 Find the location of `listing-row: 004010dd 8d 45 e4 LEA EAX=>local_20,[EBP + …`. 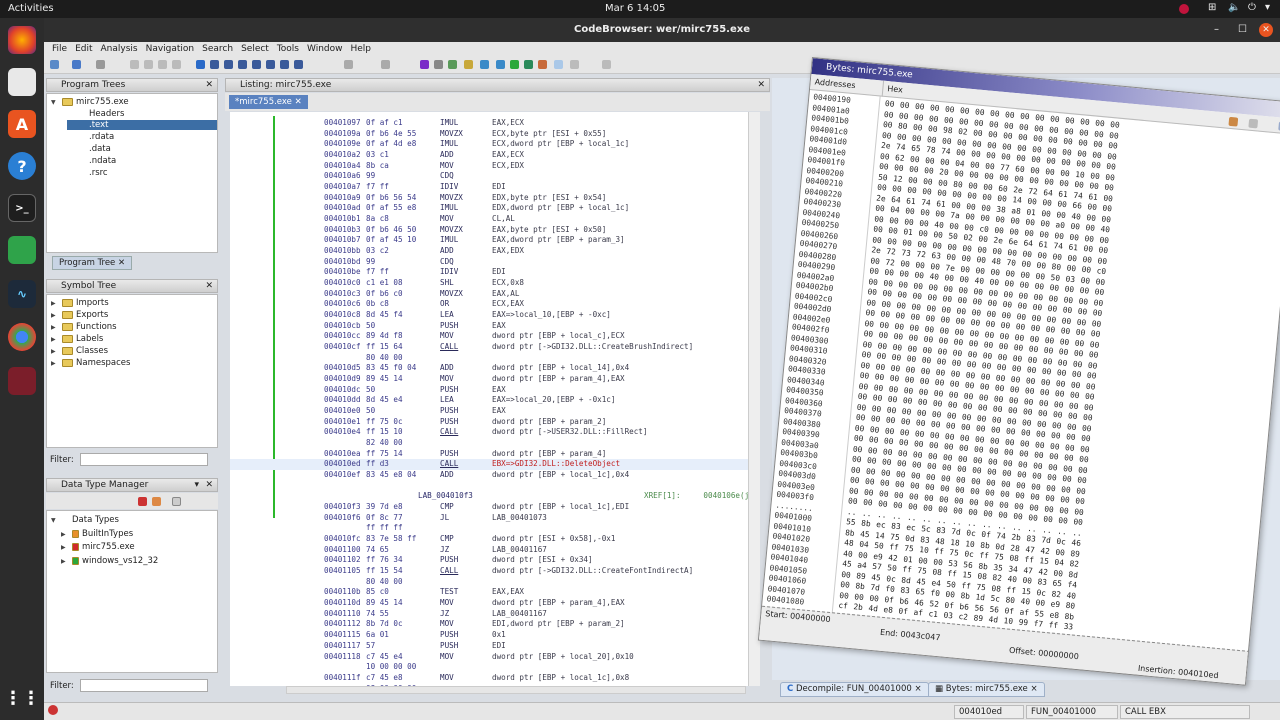

listing-row: 004010dd 8d 45 e4 LEA EAX=>local_20,[EBP + … is located at coordinates (489, 400).